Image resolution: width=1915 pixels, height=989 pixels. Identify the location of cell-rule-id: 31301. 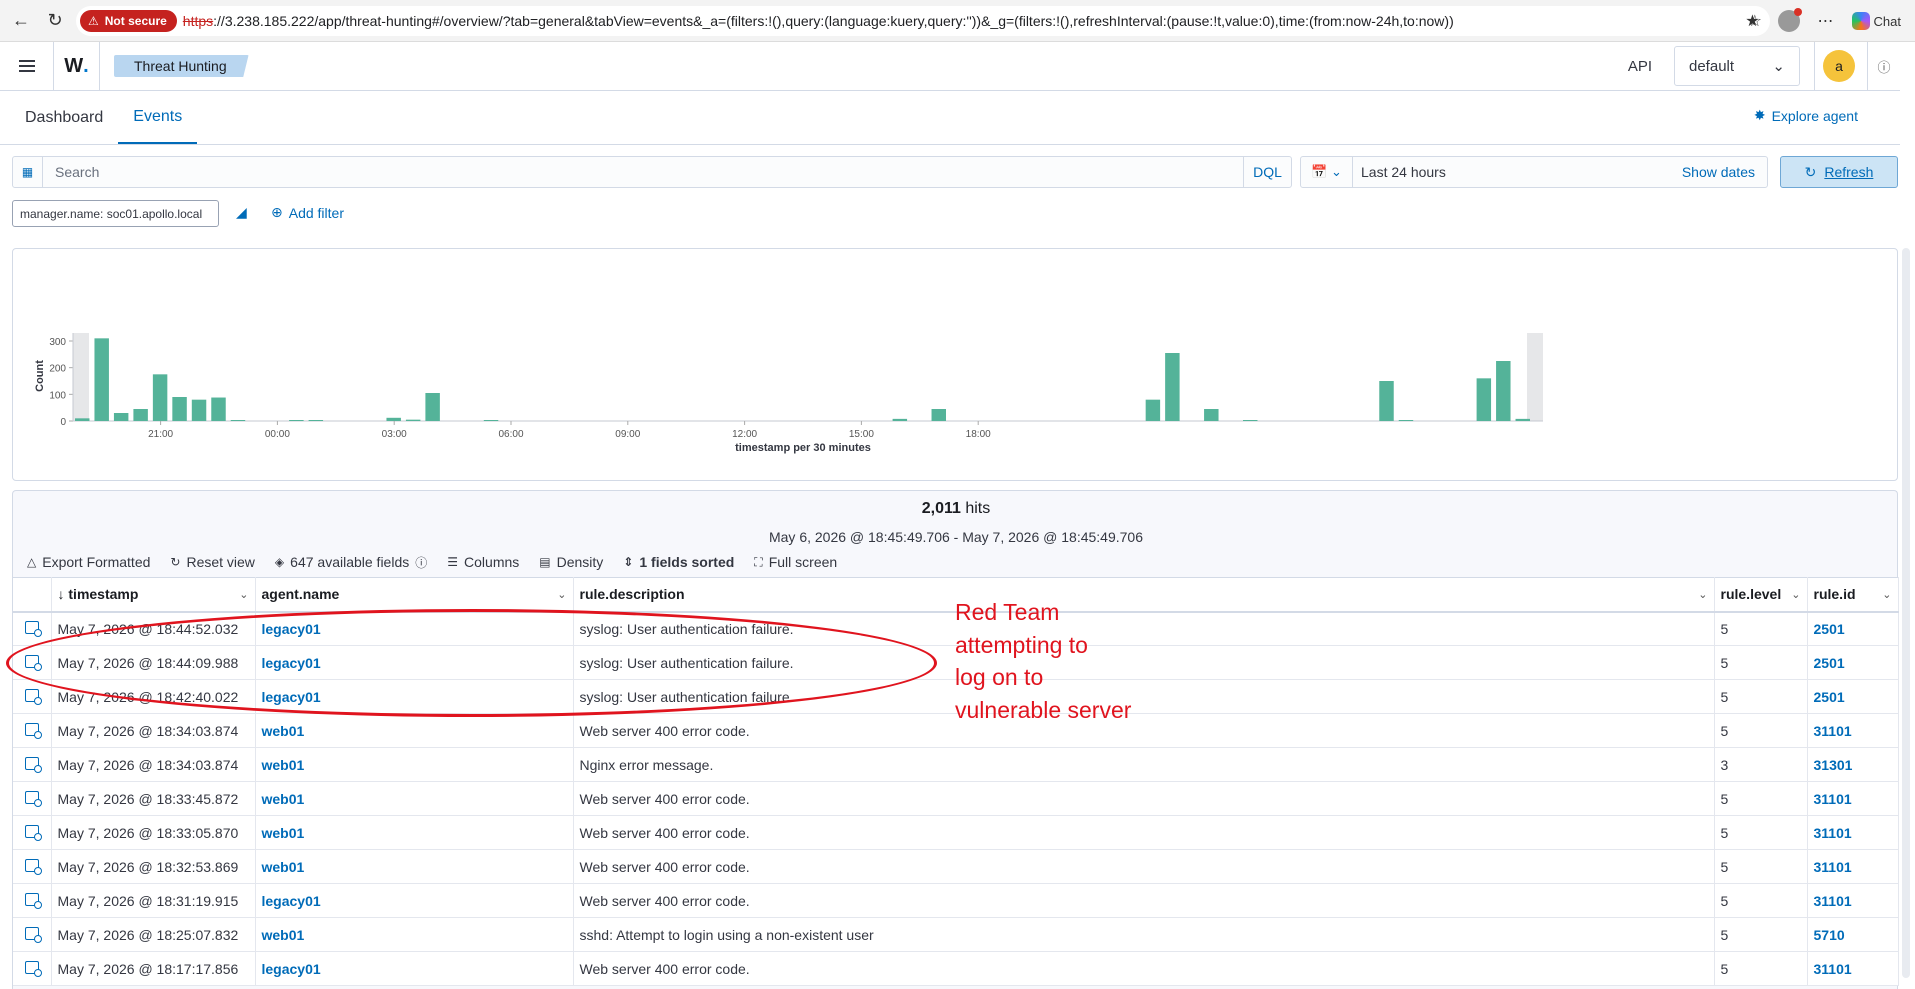
(1853, 764).